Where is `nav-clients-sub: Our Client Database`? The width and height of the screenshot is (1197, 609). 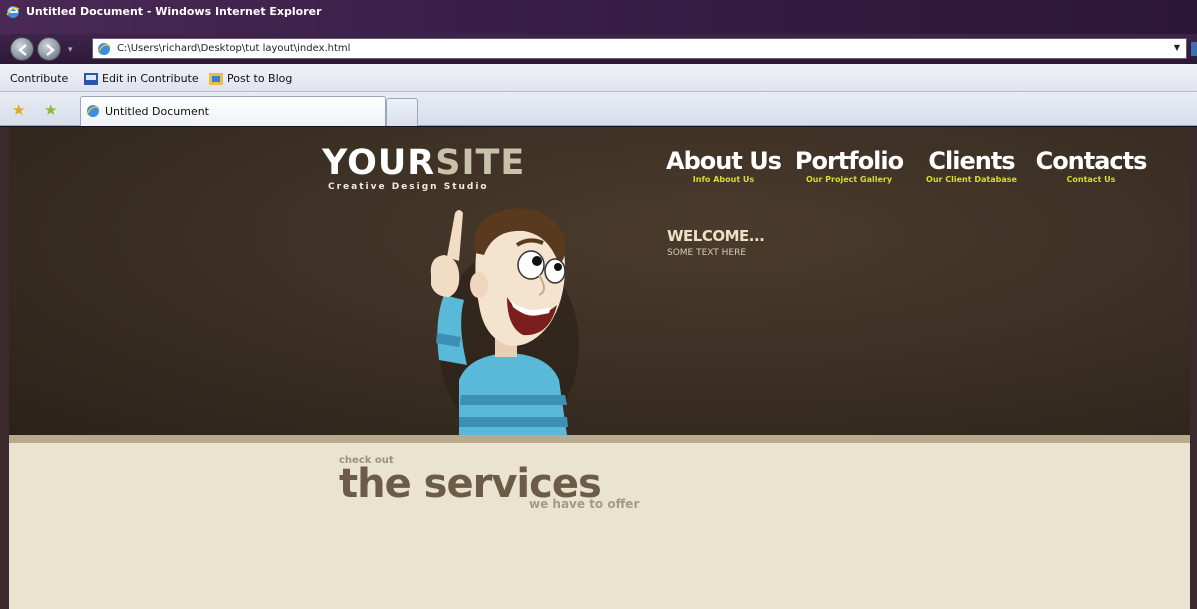
nav-clients-sub: Our Client Database is located at coordinates (971, 179).